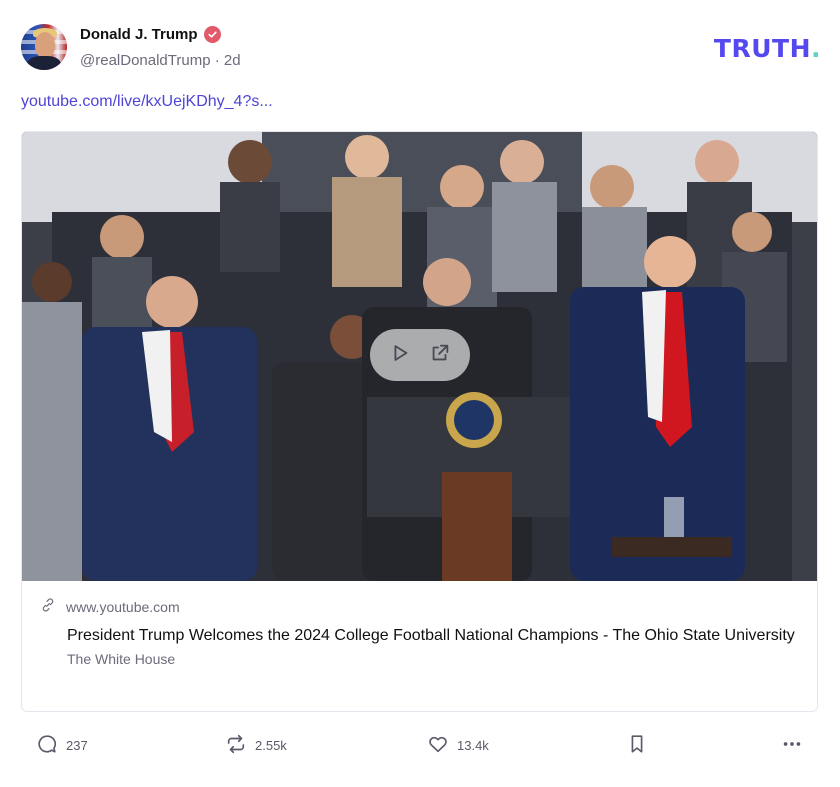 The height and width of the screenshot is (787, 840). What do you see at coordinates (121, 659) in the screenshot?
I see `card-source: The White House` at bounding box center [121, 659].